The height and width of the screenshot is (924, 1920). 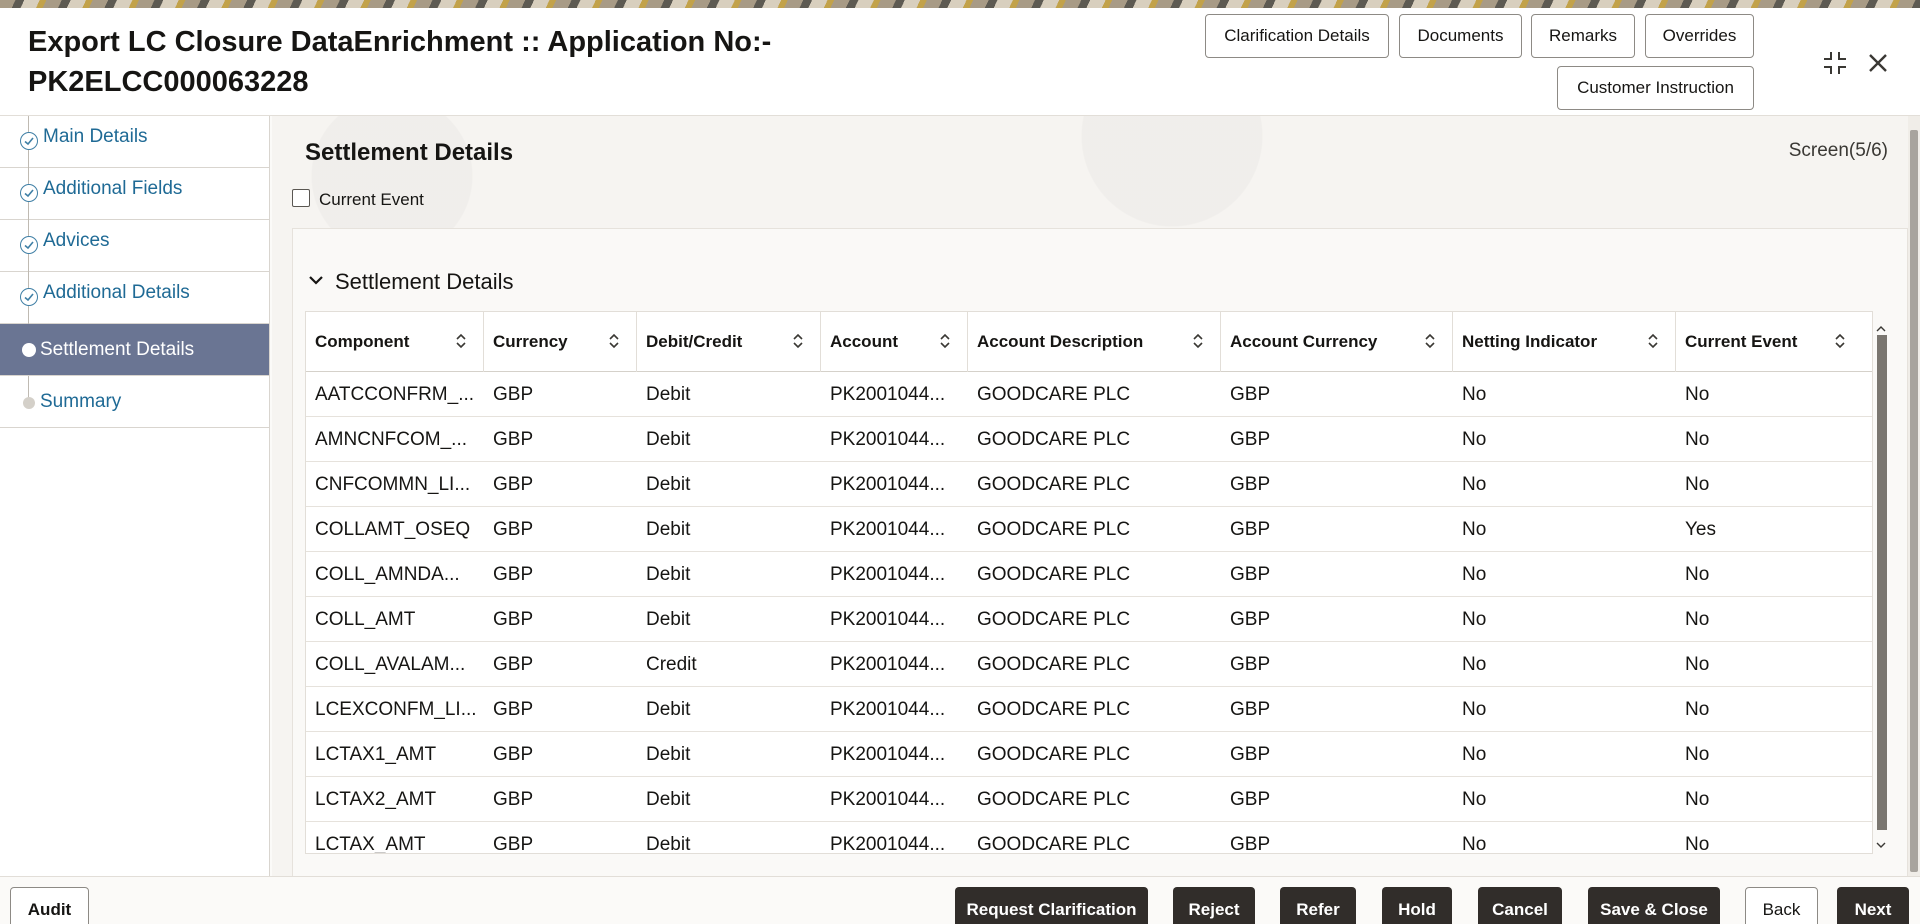 I want to click on documents-button: Documents, so click(x=1460, y=36).